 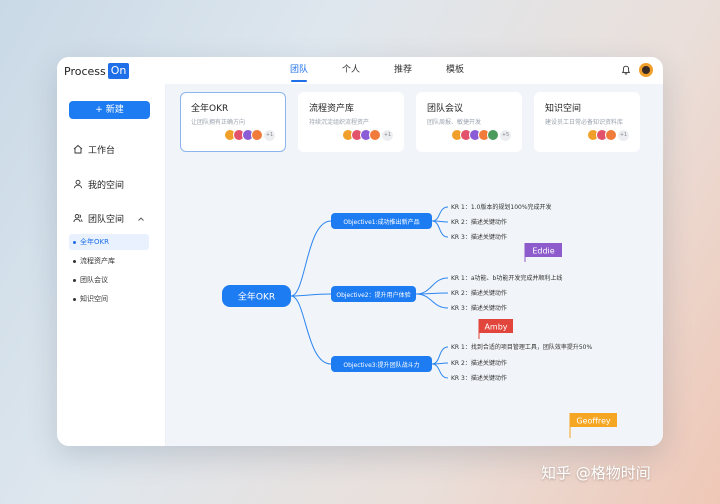 What do you see at coordinates (543, 251) in the screenshot?
I see `cursor-name: Eddie` at bounding box center [543, 251].